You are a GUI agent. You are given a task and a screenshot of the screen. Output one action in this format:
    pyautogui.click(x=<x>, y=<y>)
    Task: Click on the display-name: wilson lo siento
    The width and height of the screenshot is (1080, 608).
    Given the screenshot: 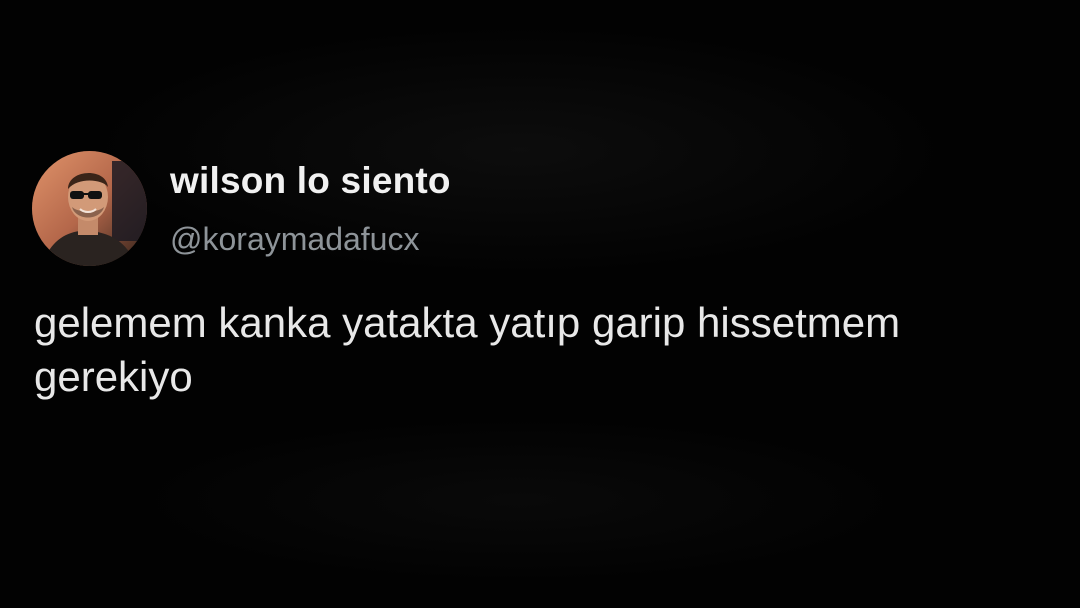 What is the action you would take?
    pyautogui.click(x=310, y=181)
    